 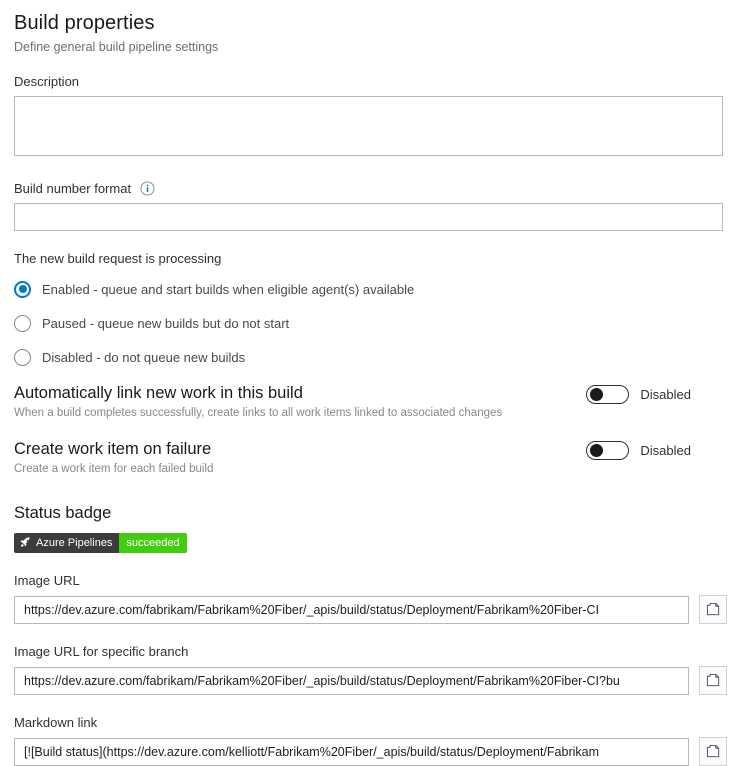 What do you see at coordinates (73, 188) in the screenshot?
I see `build-number-format-label-text: Build number format` at bounding box center [73, 188].